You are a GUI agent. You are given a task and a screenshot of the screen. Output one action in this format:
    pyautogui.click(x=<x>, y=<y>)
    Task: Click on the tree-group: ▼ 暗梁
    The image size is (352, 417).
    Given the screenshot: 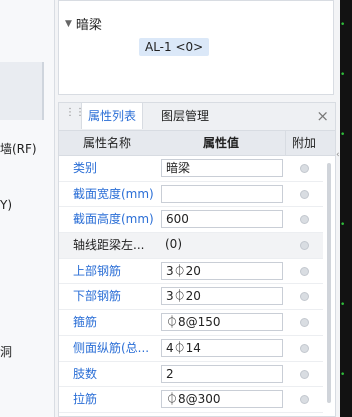 What is the action you would take?
    pyautogui.click(x=83, y=23)
    